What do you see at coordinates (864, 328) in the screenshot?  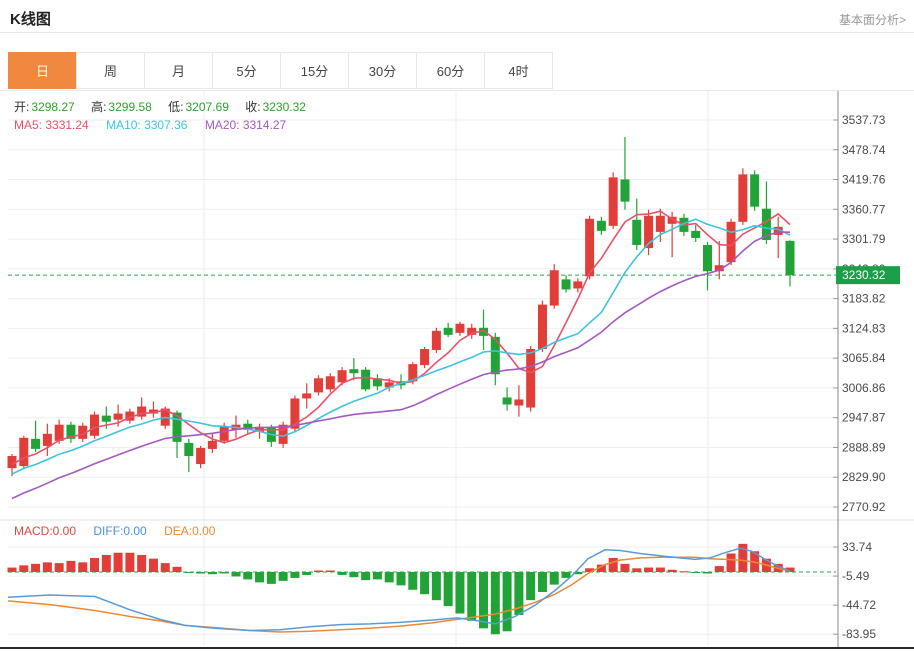 I see `price-tick-label: 3124.83` at bounding box center [864, 328].